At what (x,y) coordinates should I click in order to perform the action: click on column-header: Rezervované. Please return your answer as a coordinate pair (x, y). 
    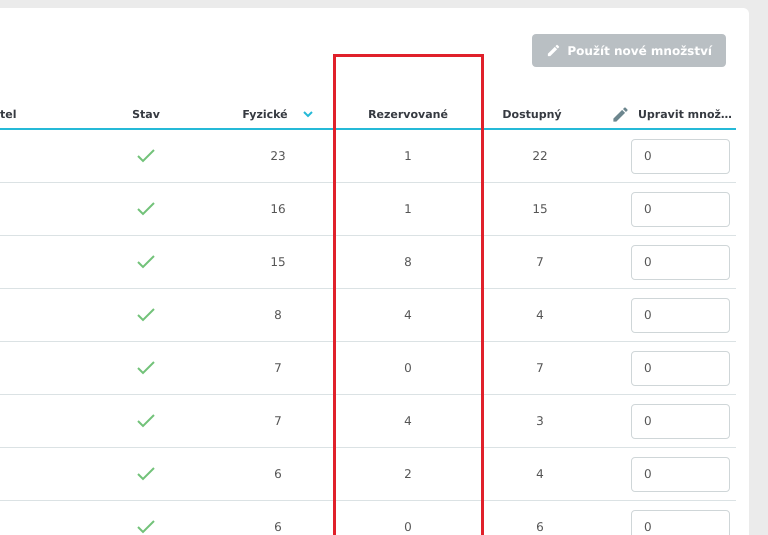
    Looking at the image, I should click on (408, 114).